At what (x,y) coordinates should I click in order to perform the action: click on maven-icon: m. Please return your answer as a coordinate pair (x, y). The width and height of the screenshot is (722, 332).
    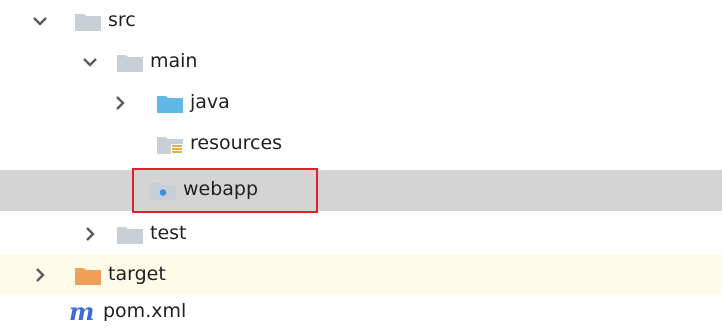
    Looking at the image, I should click on (85, 312).